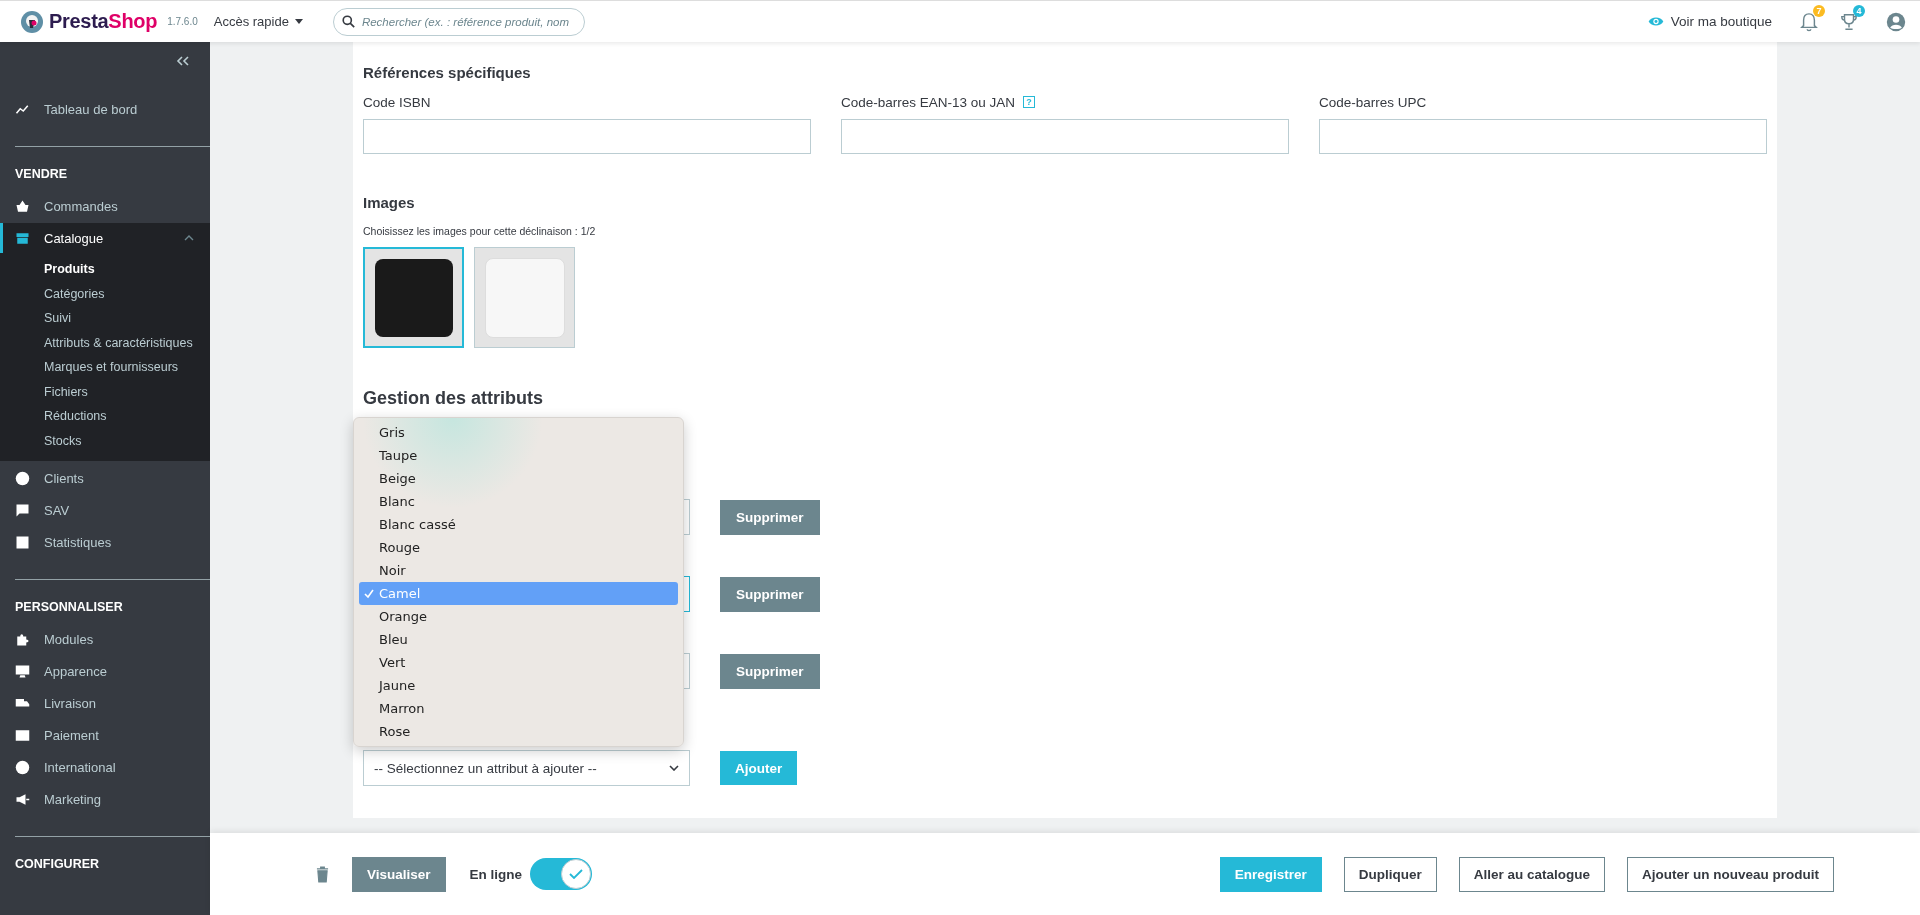 This screenshot has height=915, width=1920. Describe the element at coordinates (1390, 874) in the screenshot. I see `footer-button: Dupliquer` at that location.